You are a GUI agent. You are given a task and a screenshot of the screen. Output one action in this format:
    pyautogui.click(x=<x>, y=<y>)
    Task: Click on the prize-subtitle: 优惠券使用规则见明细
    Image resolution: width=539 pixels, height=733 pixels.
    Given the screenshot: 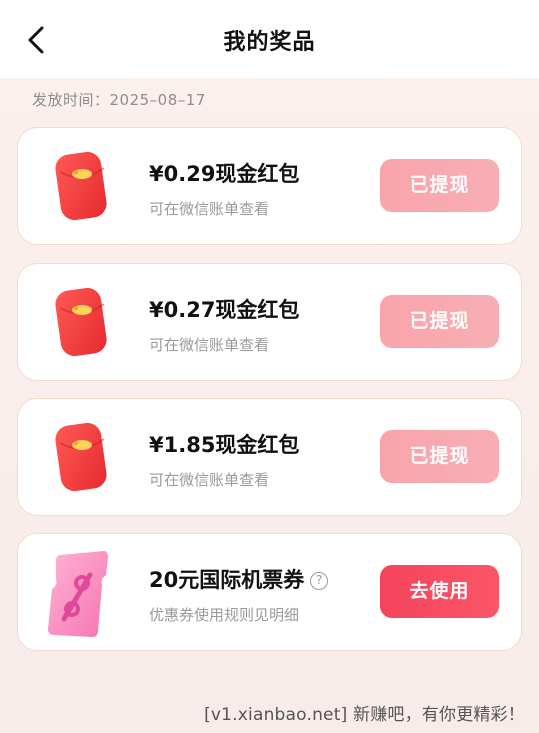 What is the action you would take?
    pyautogui.click(x=224, y=615)
    